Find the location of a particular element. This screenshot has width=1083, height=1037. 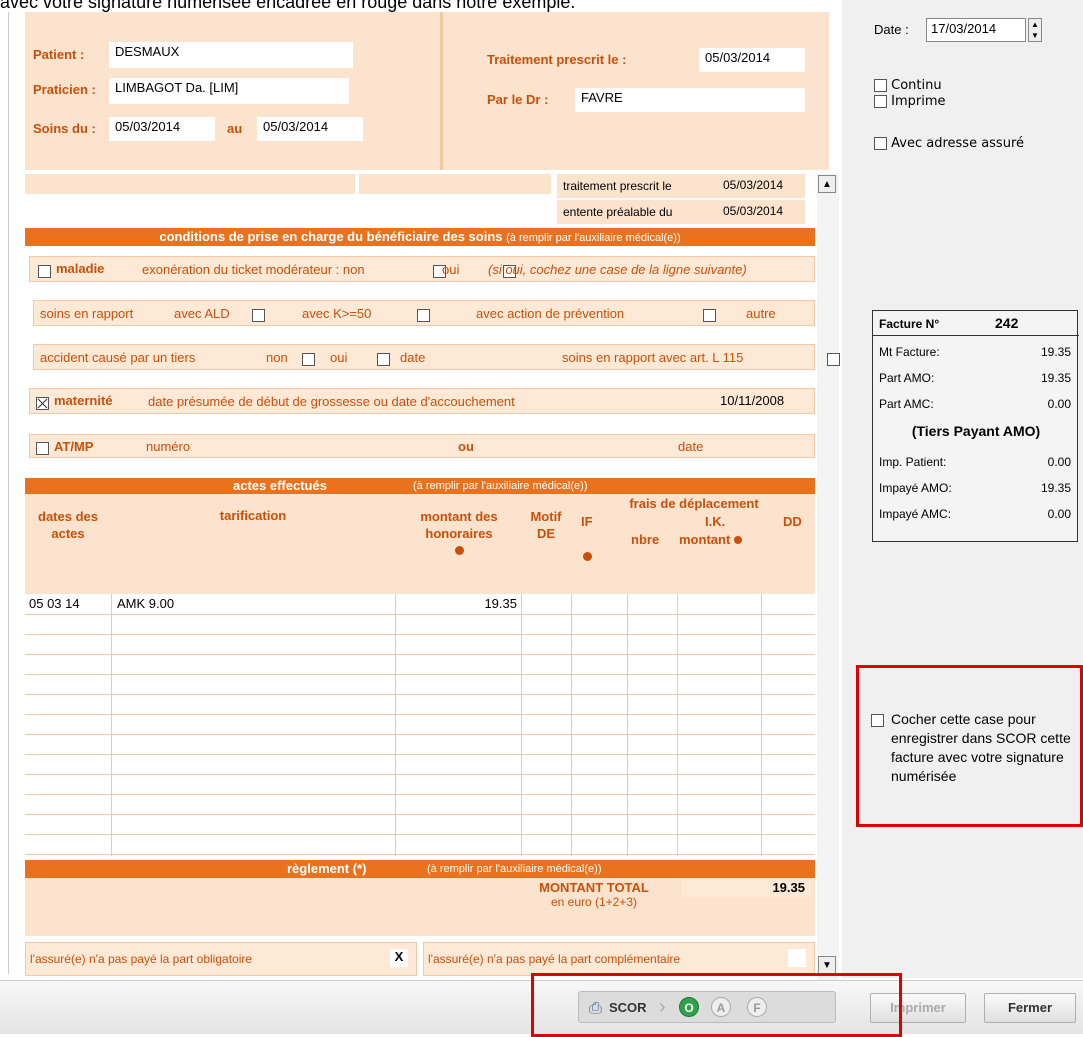

k50-checkbox is located at coordinates (423, 316).